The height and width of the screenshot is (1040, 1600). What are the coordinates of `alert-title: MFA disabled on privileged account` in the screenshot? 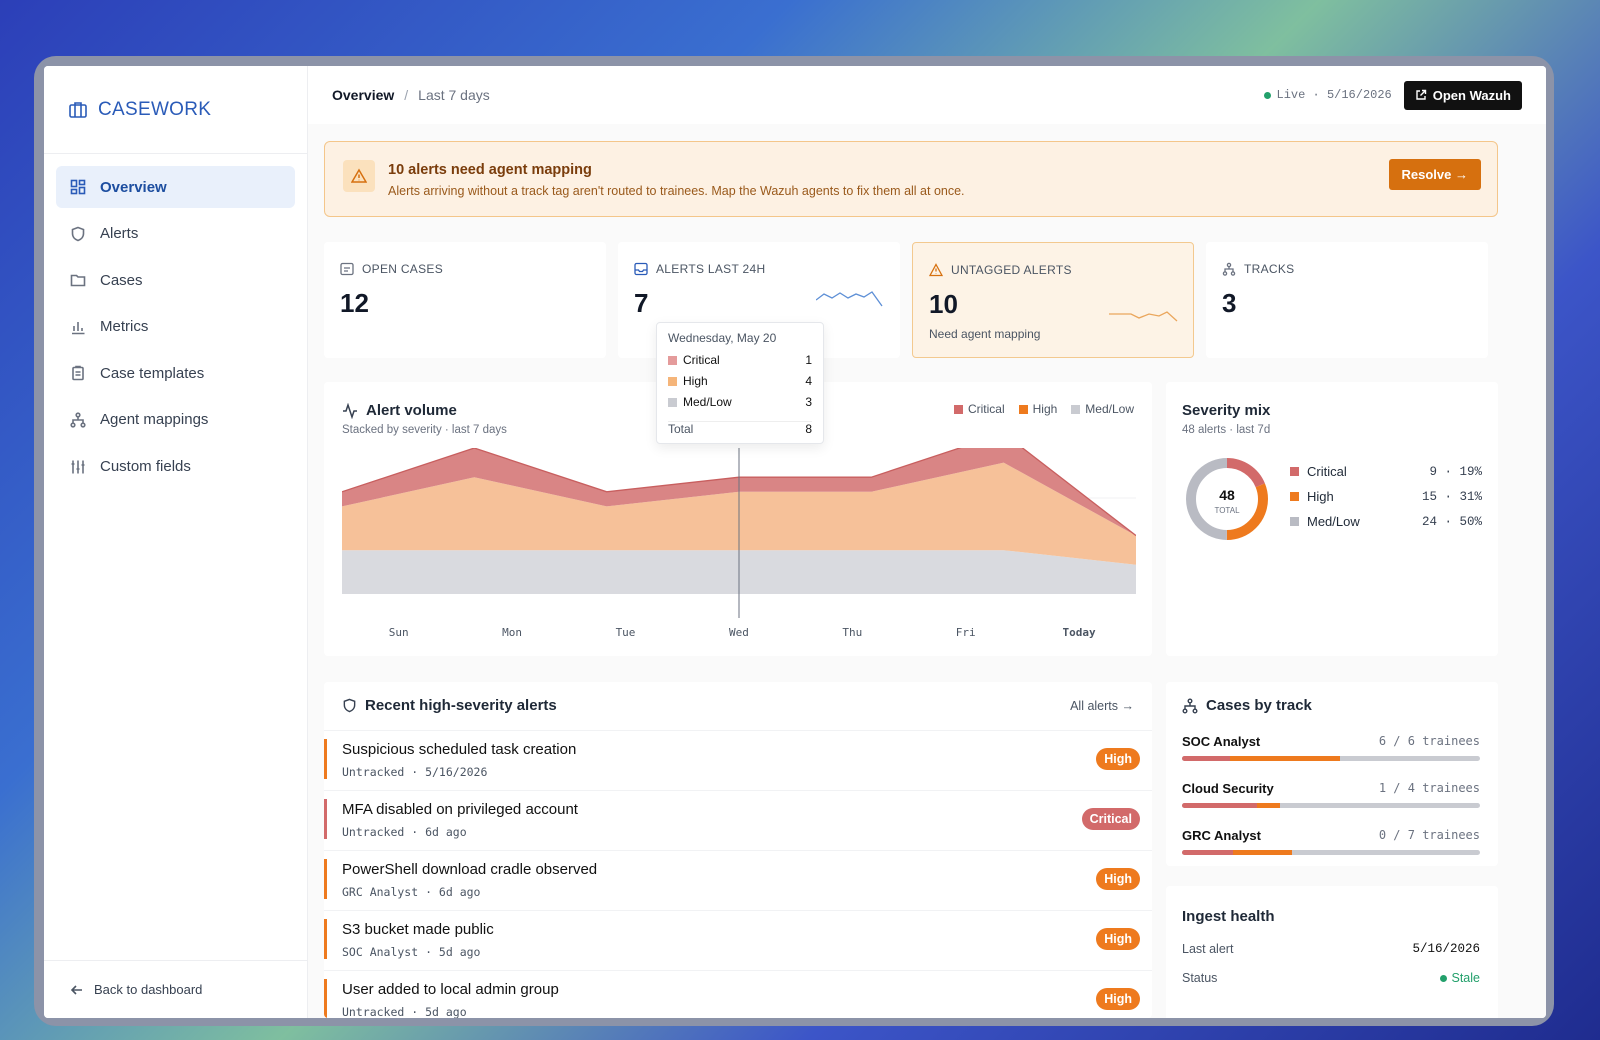 It's located at (460, 809).